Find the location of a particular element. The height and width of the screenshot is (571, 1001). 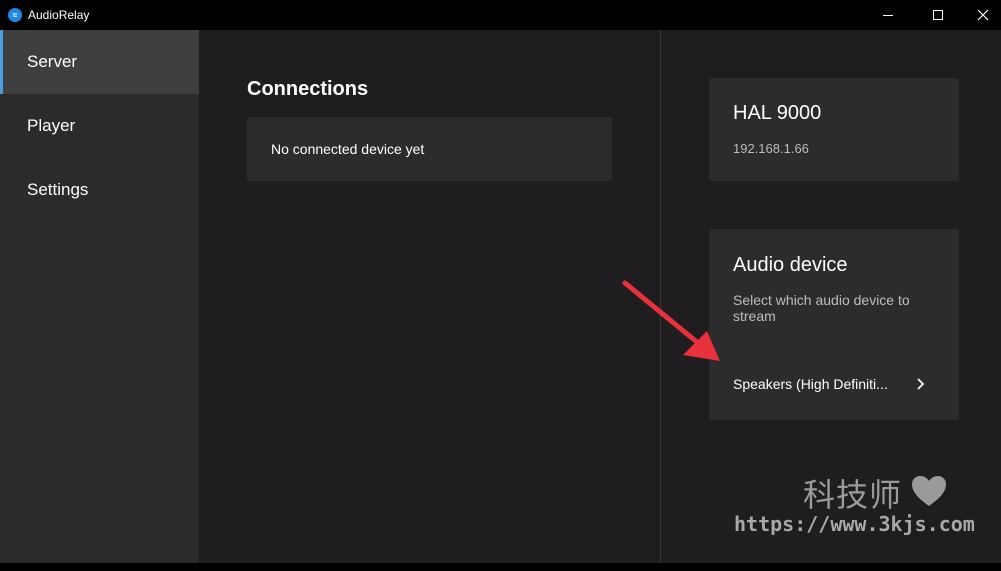

annotation-arrow-icon is located at coordinates (671, 320).